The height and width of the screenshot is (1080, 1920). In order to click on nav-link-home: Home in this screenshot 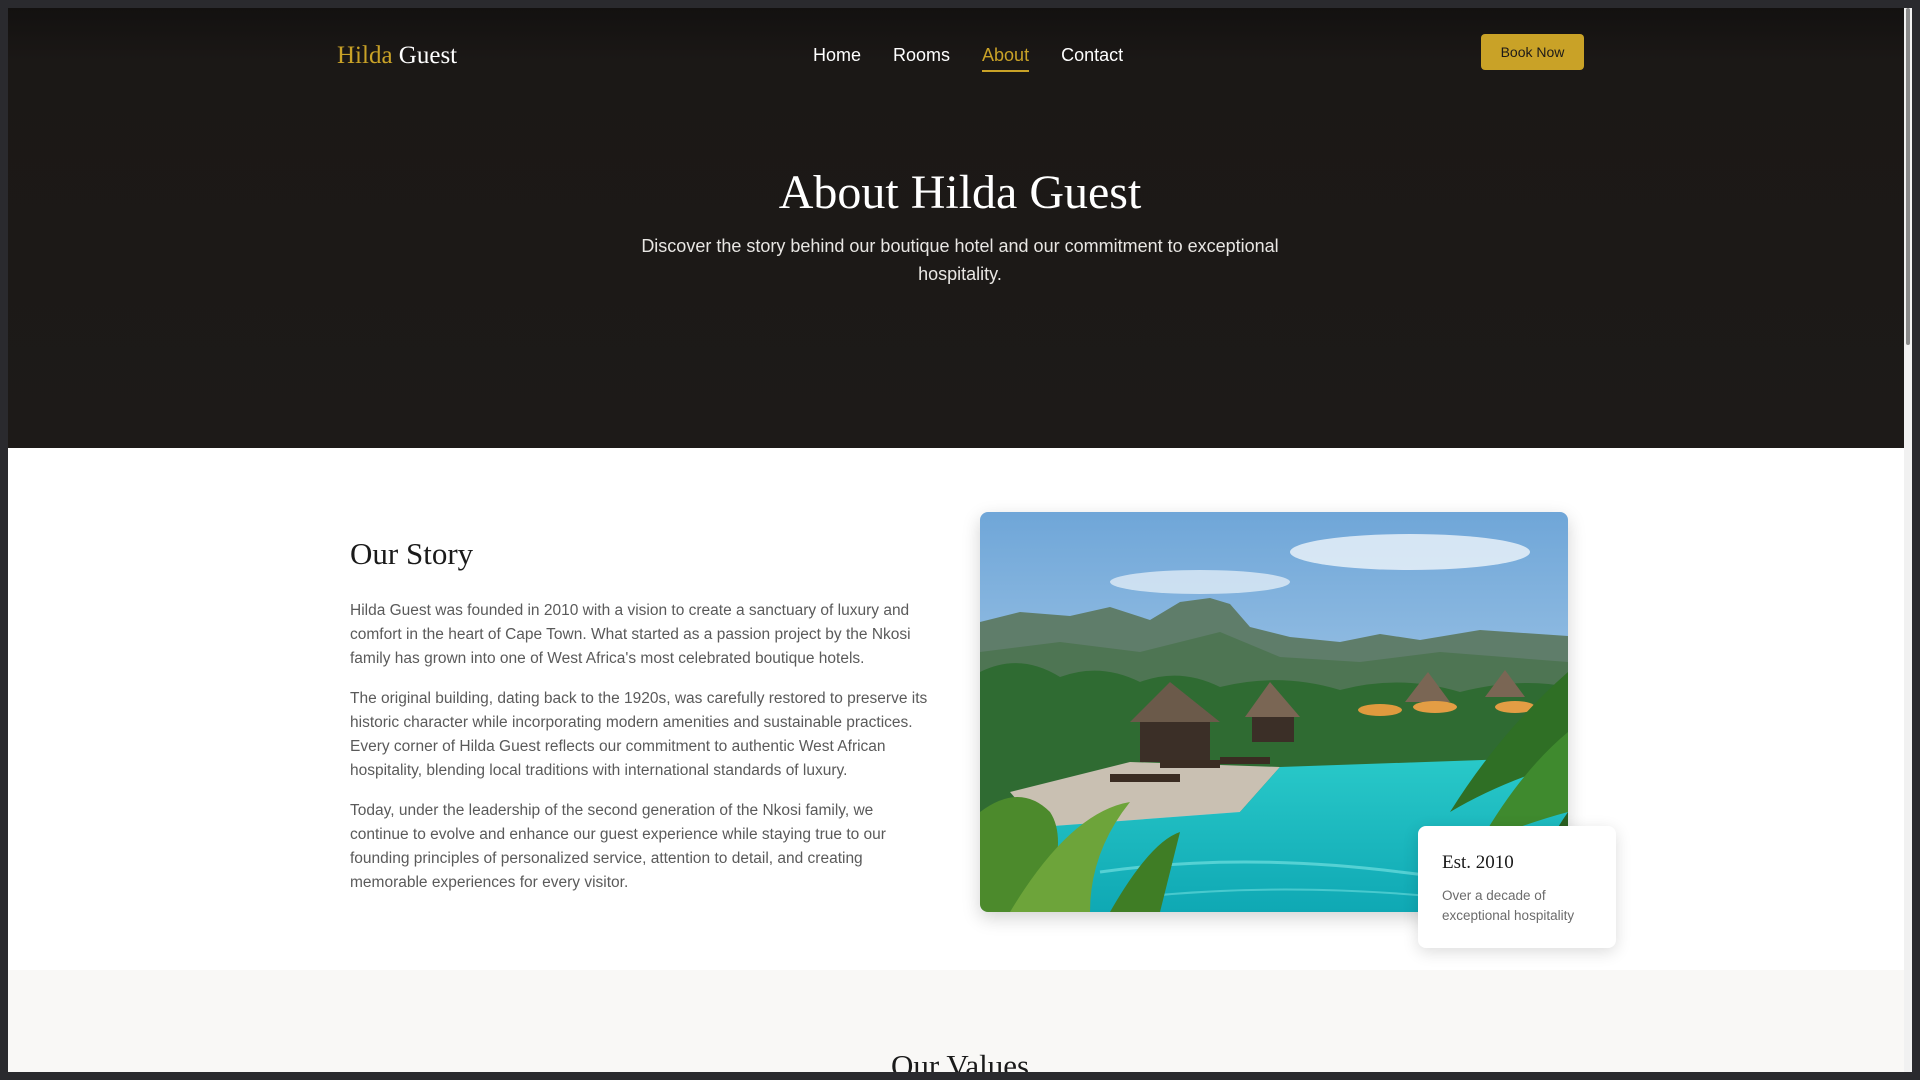, I will do `click(837, 55)`.